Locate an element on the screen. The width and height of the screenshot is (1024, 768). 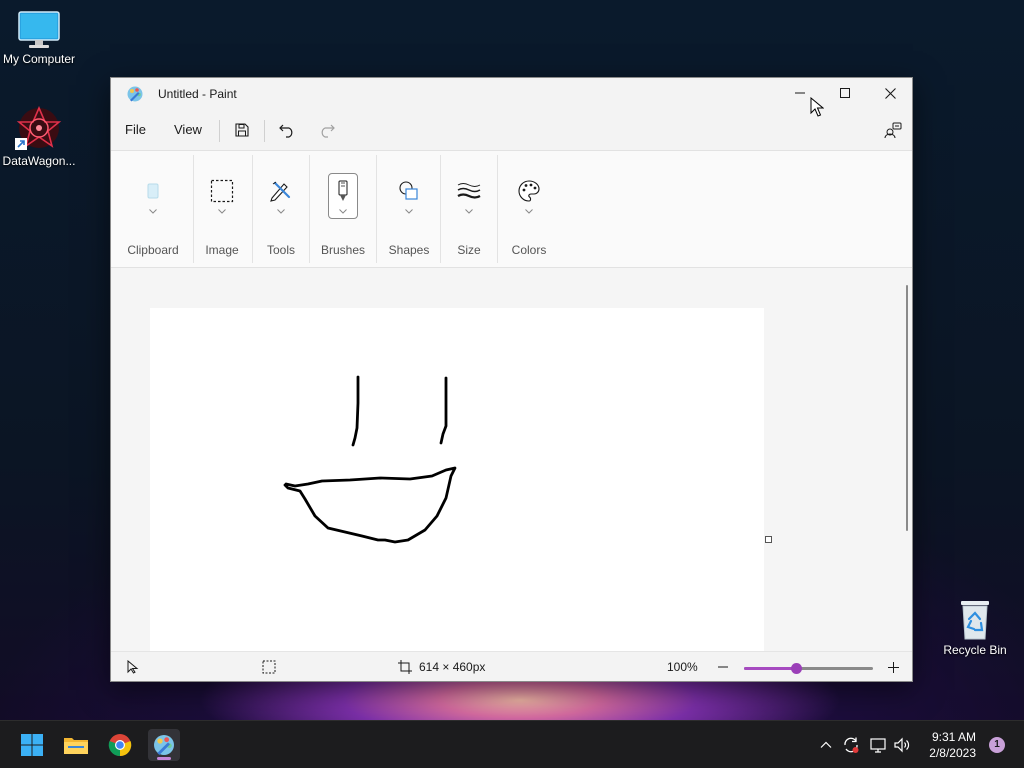
save-icon is located at coordinates (242, 130).